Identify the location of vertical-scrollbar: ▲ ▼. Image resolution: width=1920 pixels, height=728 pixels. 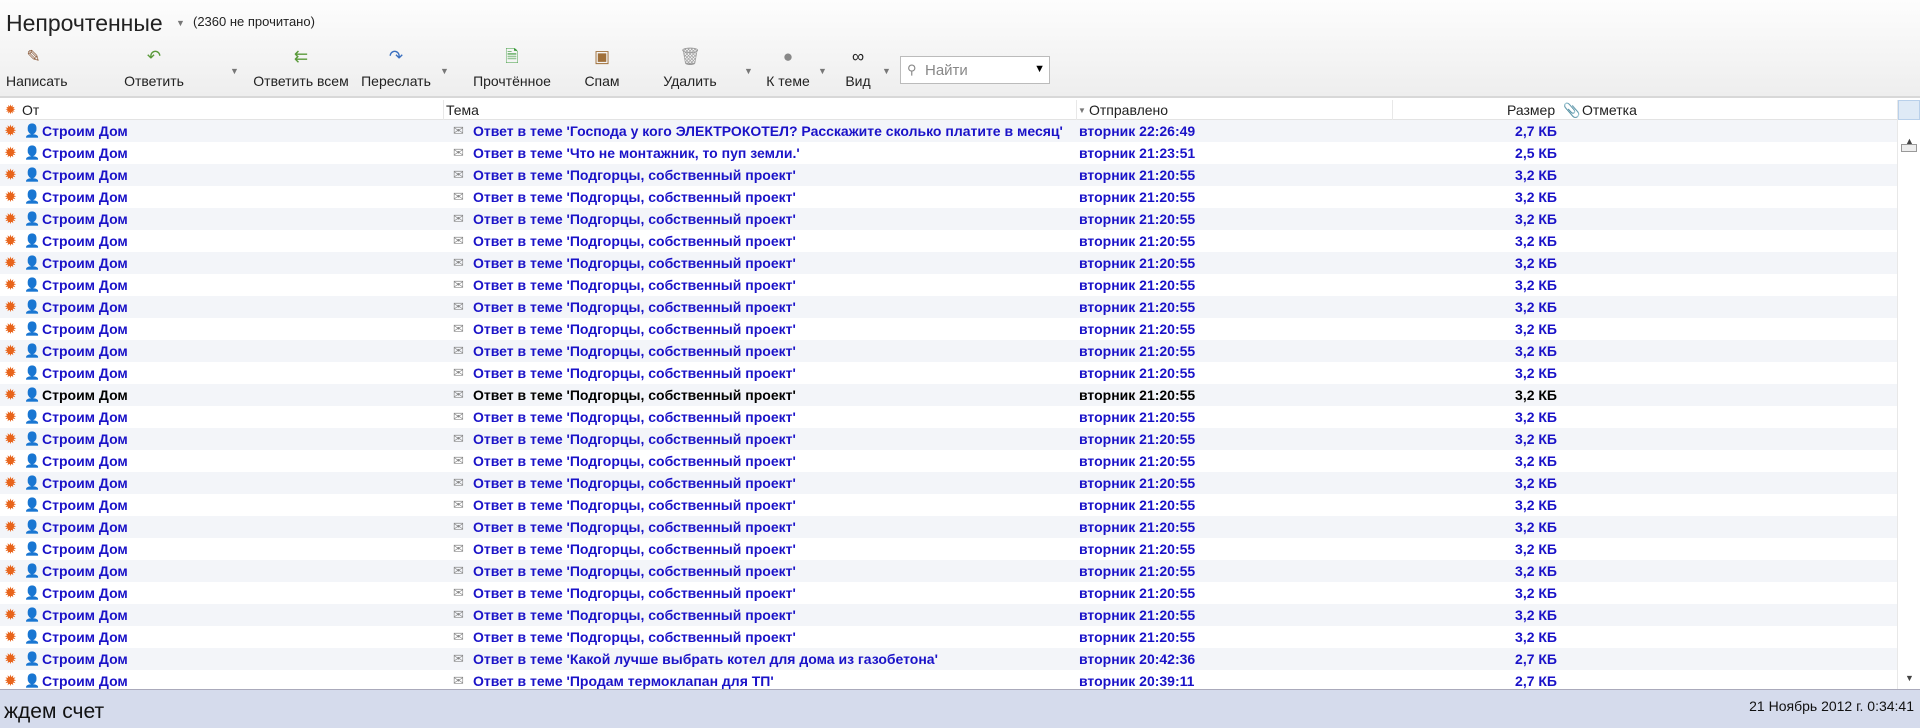
(1908, 394).